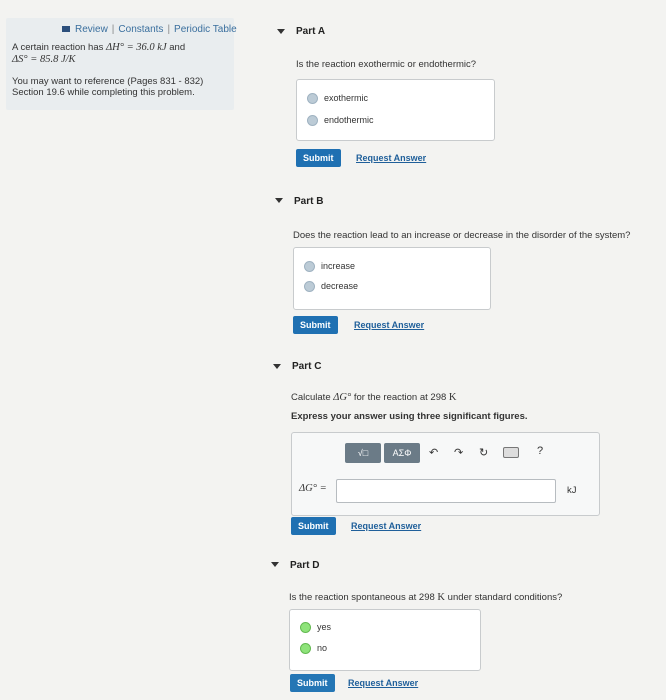 The height and width of the screenshot is (700, 666). I want to click on help-icon: ?, so click(540, 451).